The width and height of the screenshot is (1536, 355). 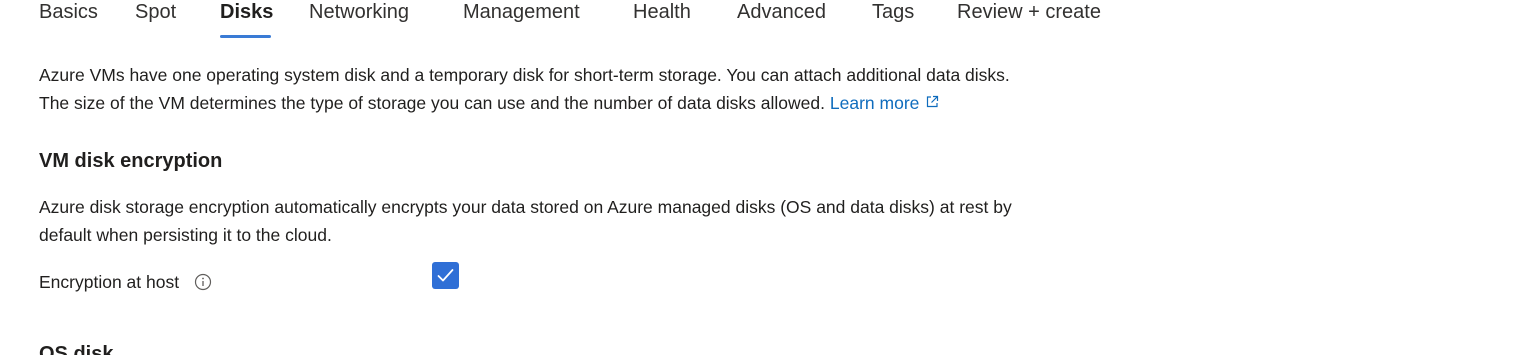 What do you see at coordinates (203, 282) in the screenshot?
I see `info-icon` at bounding box center [203, 282].